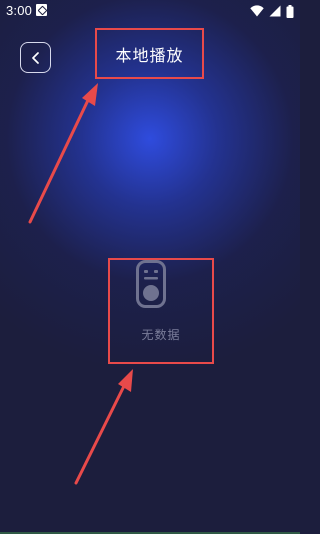 The width and height of the screenshot is (320, 534). What do you see at coordinates (150, 11) in the screenshot?
I see `status-bar: 3:00` at bounding box center [150, 11].